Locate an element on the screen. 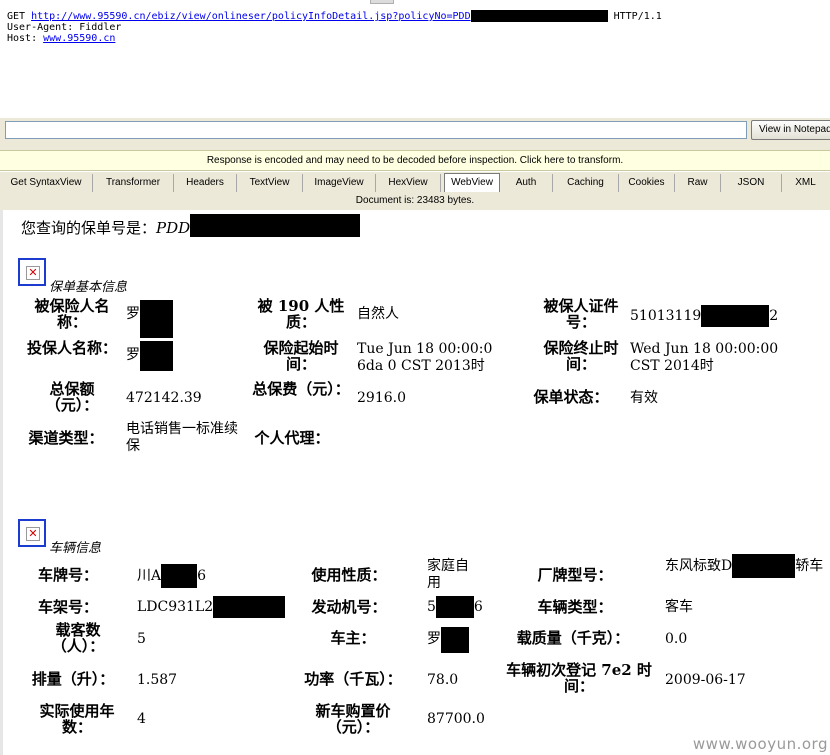 The image size is (830, 755). engine-number-value: 56 is located at coordinates (455, 607).